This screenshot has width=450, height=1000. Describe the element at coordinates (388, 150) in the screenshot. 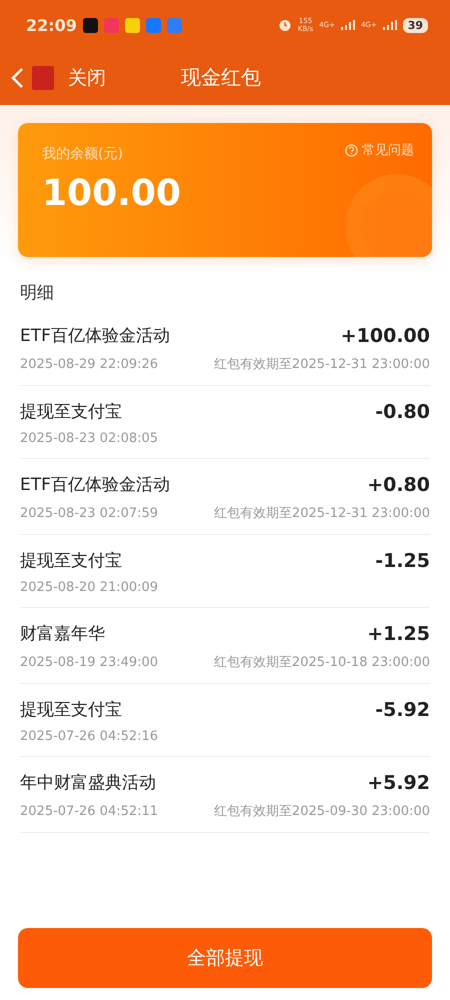

I see `faq-label: 常见问题` at that location.